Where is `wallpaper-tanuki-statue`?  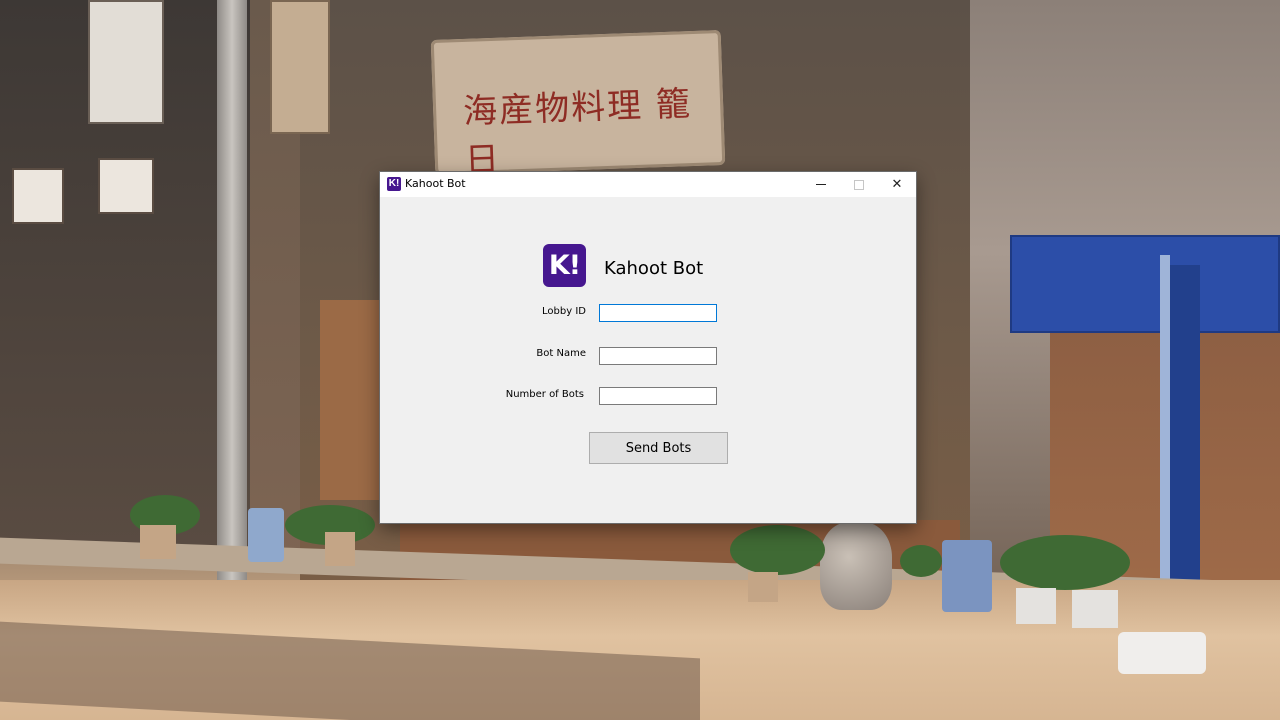 wallpaper-tanuki-statue is located at coordinates (856, 566).